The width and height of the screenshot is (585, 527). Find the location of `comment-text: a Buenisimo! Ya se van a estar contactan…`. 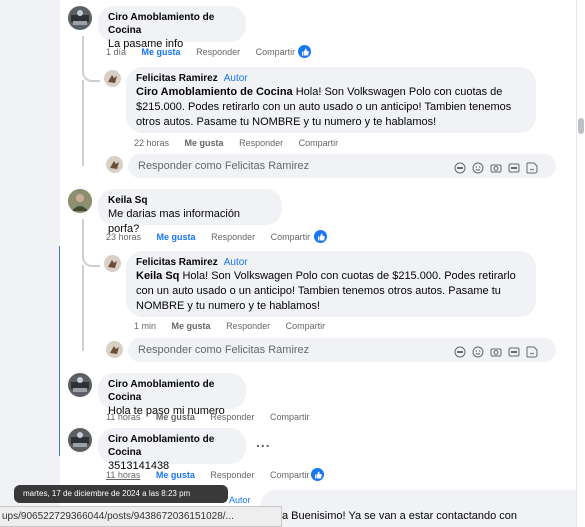

comment-text: a Buenisimo! Ya se van a estar contactan… is located at coordinates (400, 516).